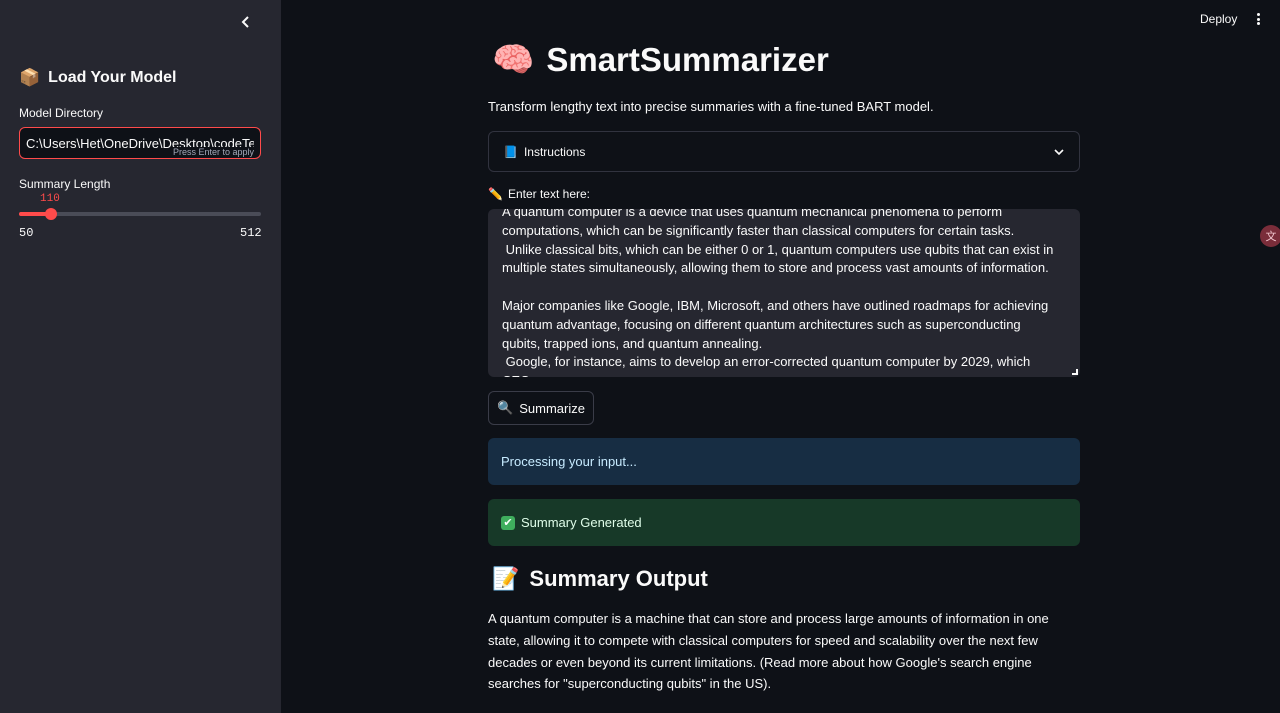 The image size is (1280, 713). Describe the element at coordinates (1075, 372) in the screenshot. I see `resize-handle` at that location.